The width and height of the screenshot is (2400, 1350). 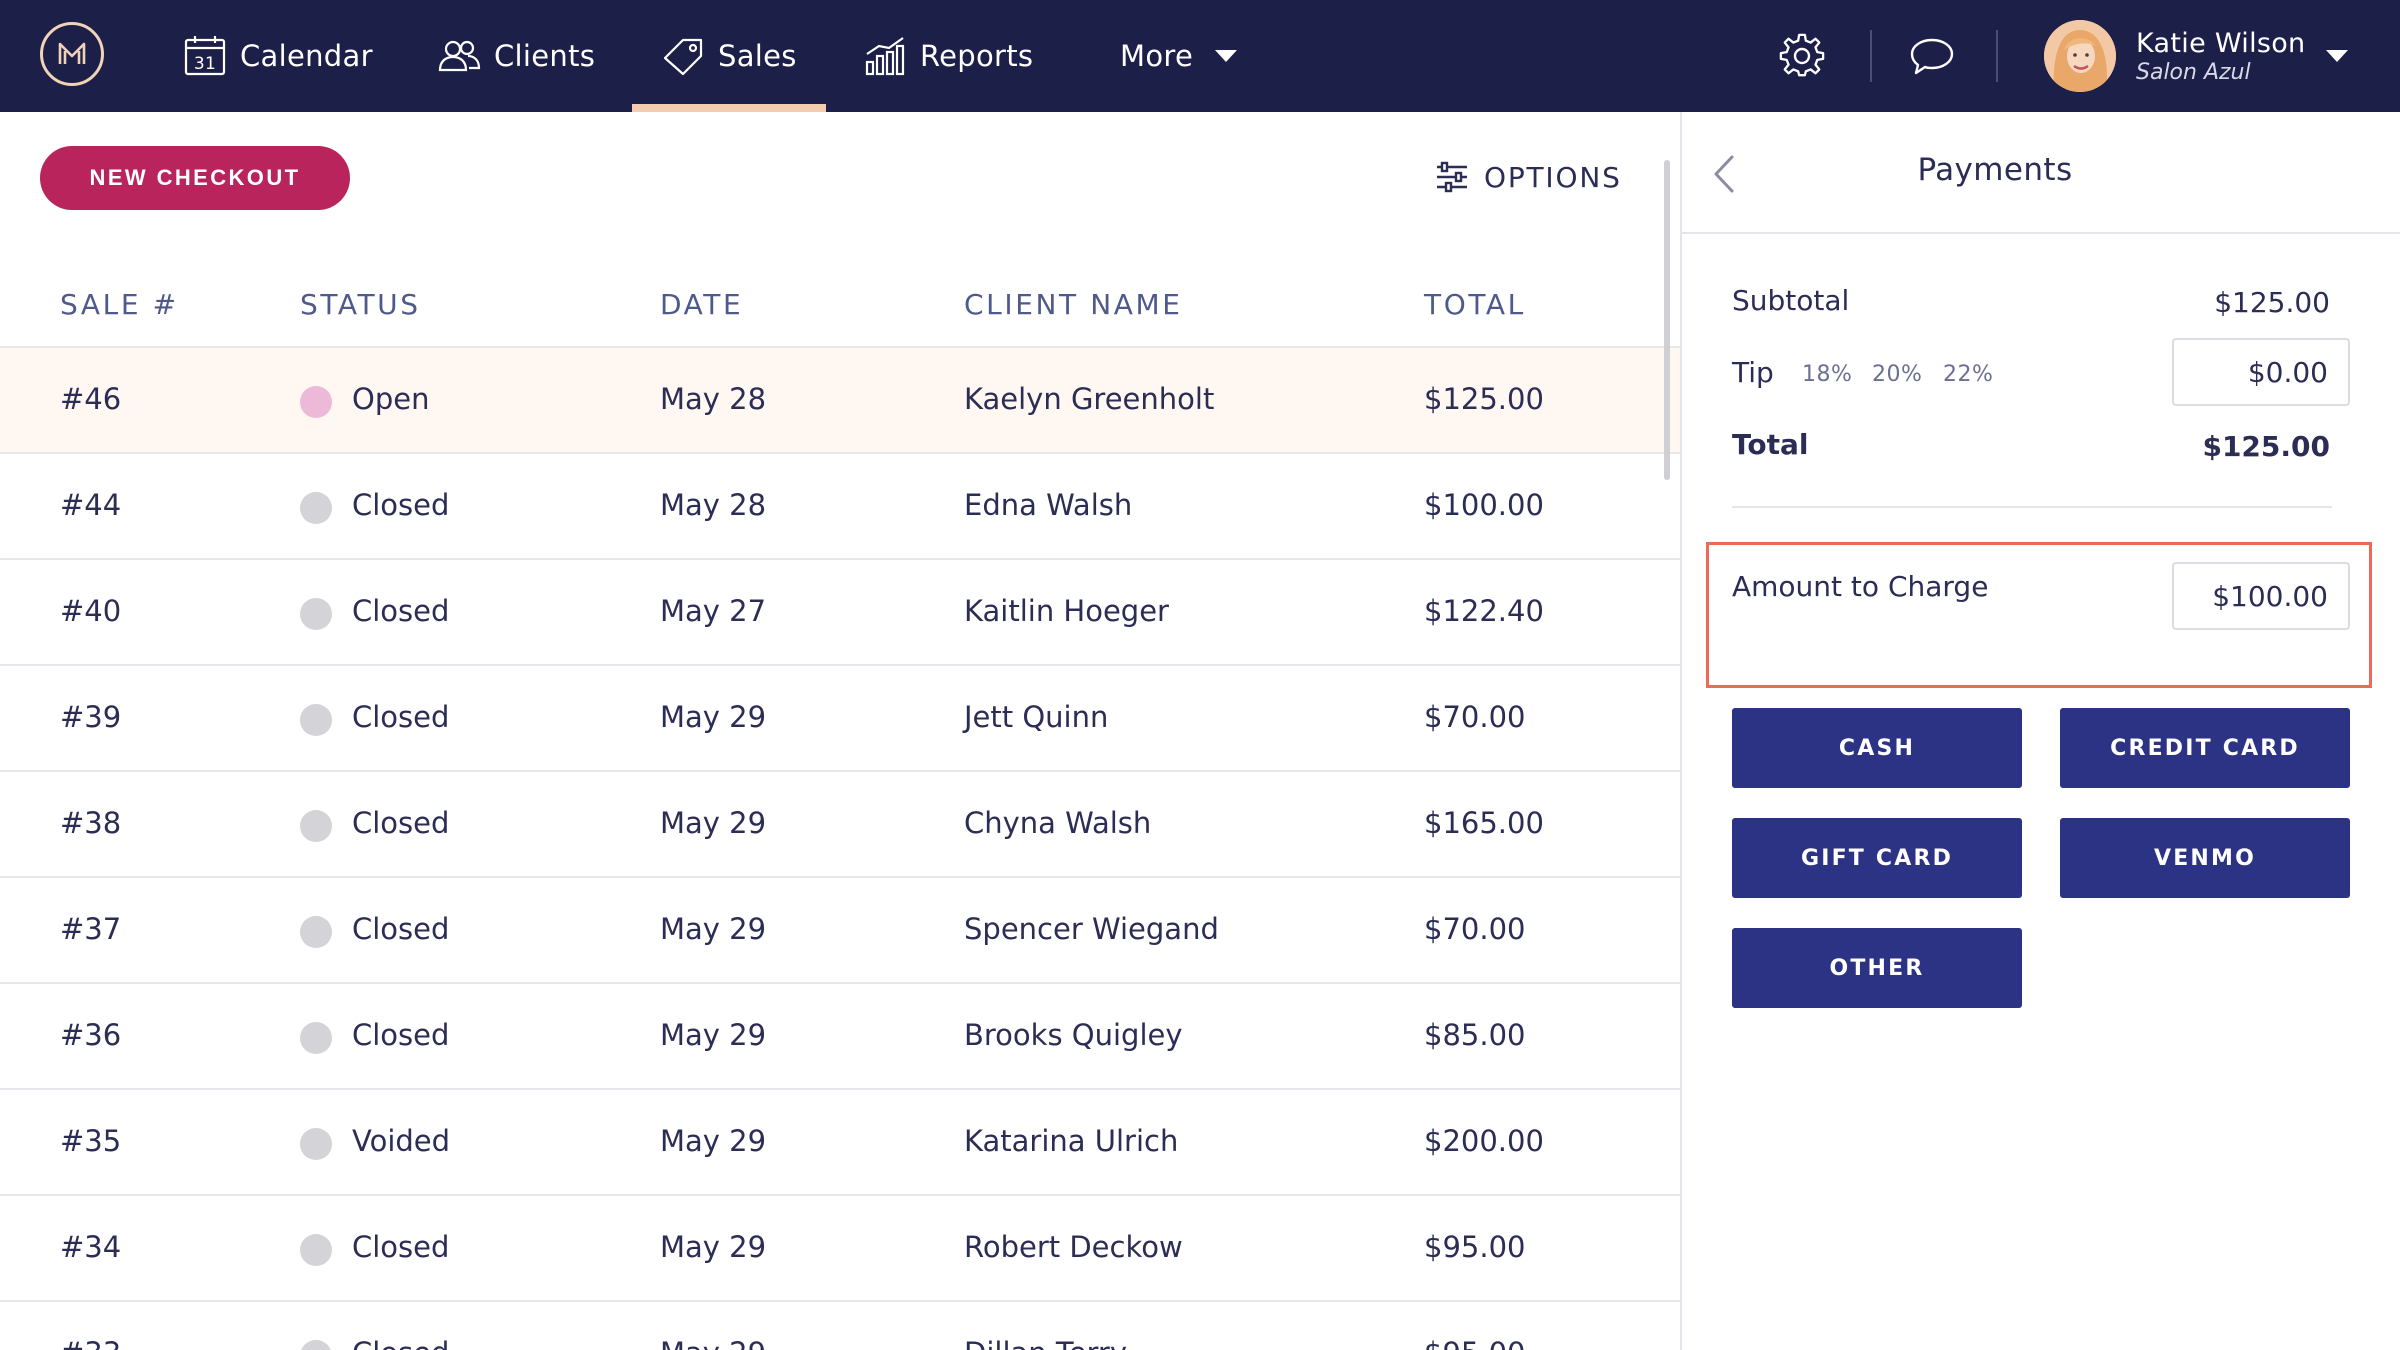 I want to click on client-name: Kaitlin Hoeger, so click(x=1066, y=611).